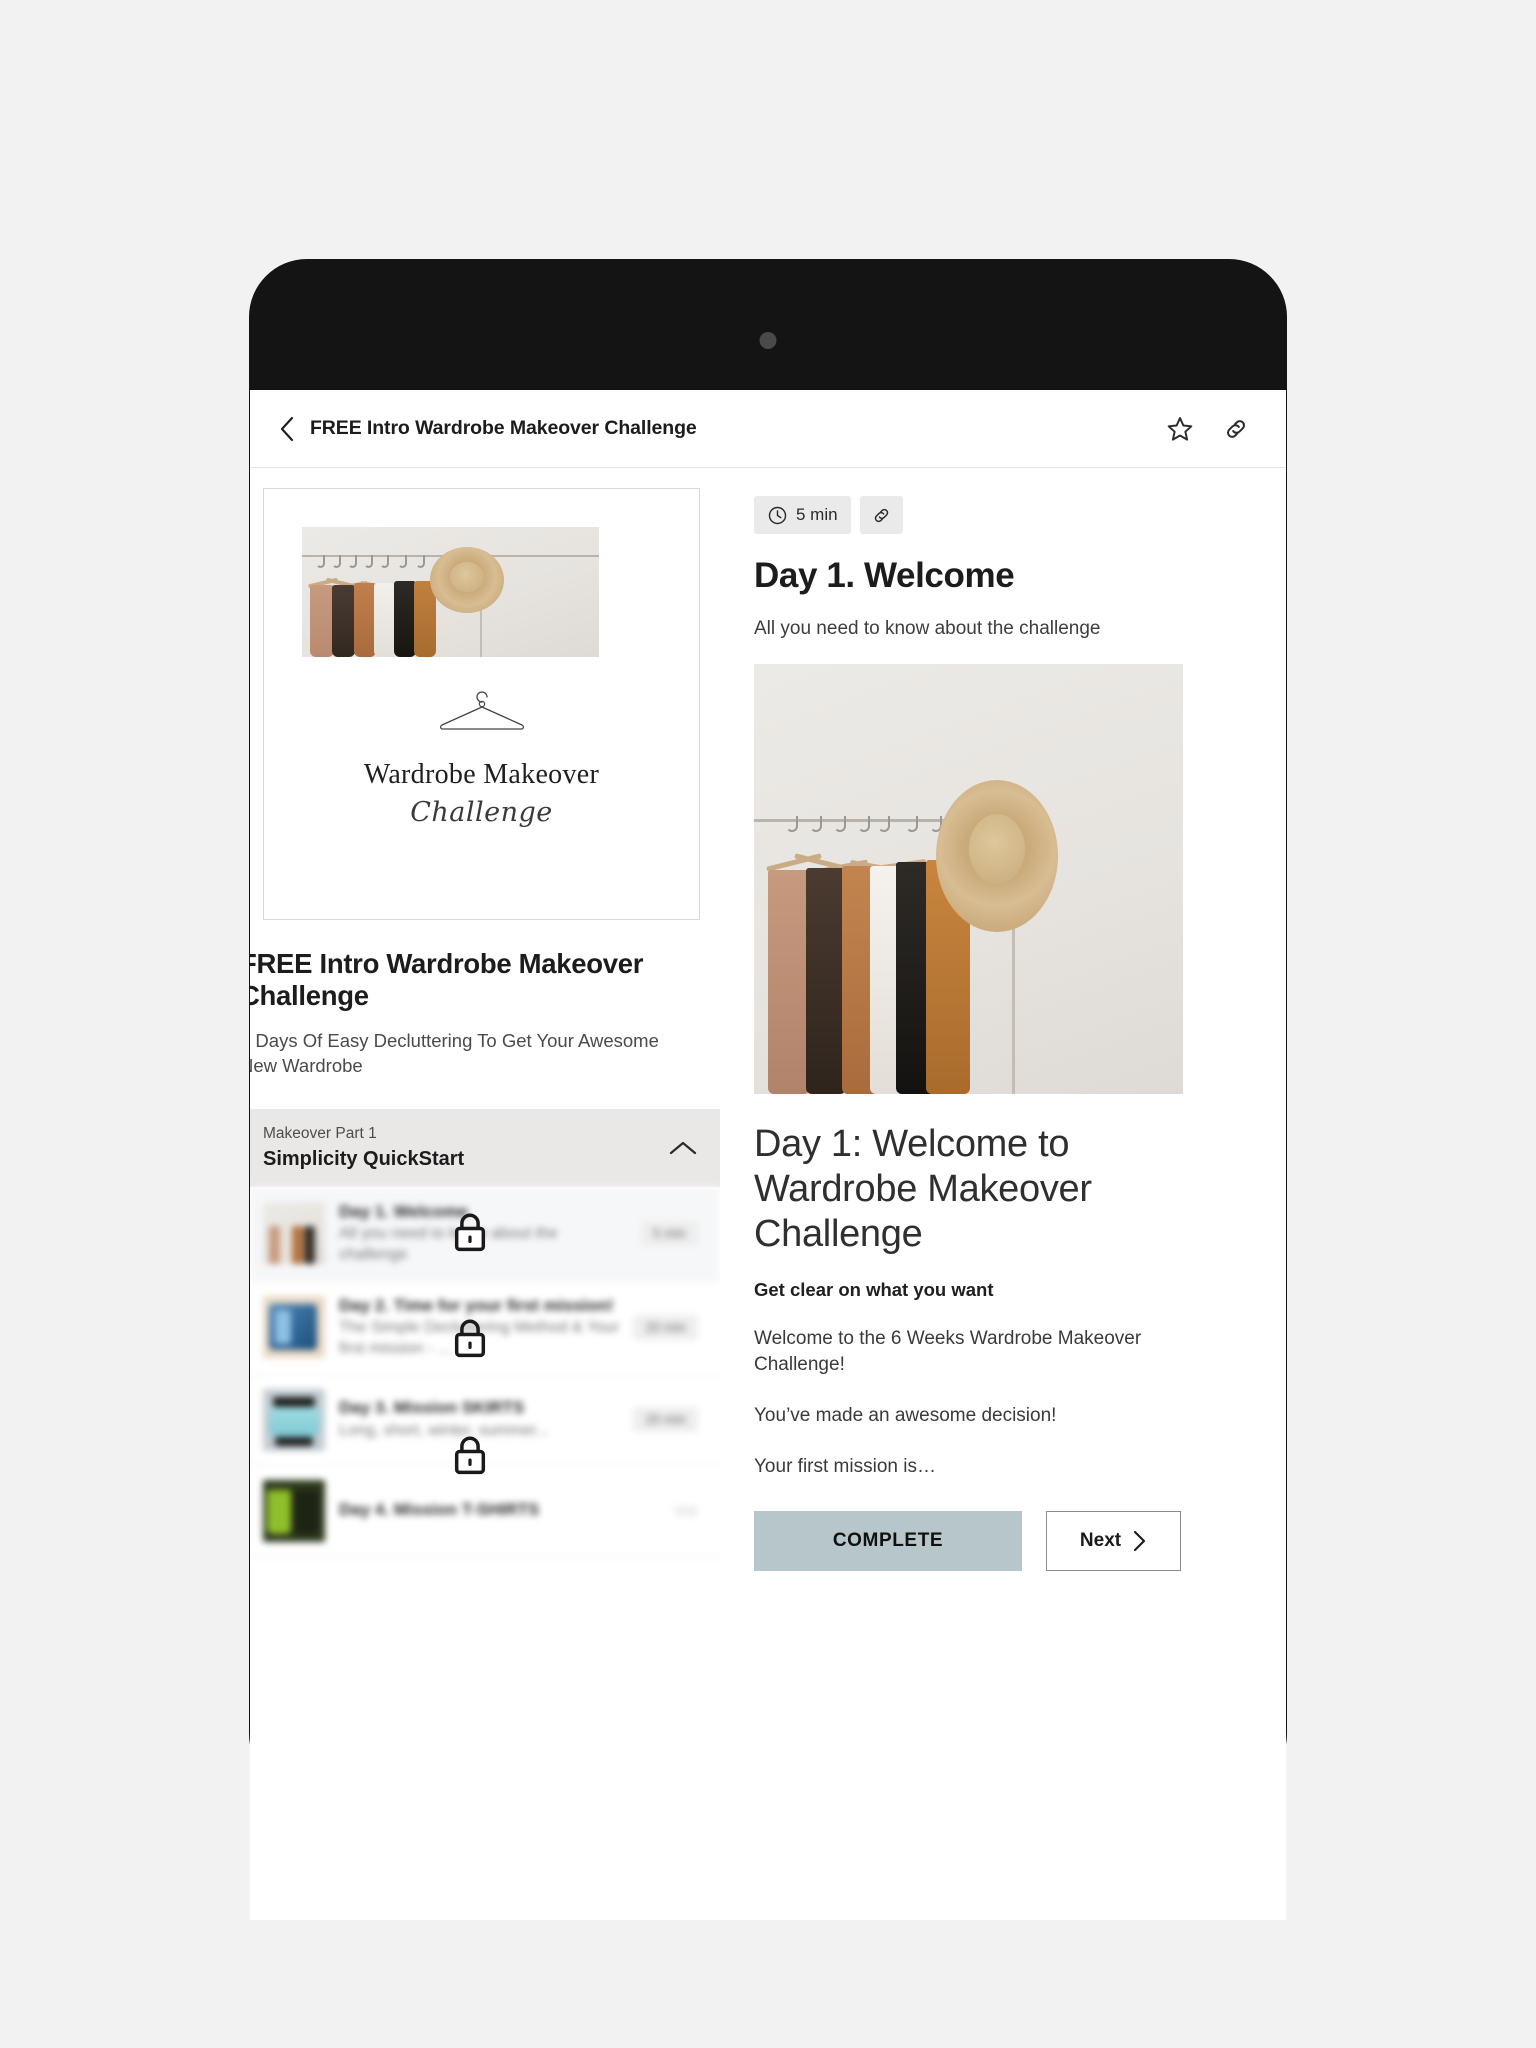 Image resolution: width=1536 pixels, height=2048 pixels. I want to click on favorite-button, so click(1180, 429).